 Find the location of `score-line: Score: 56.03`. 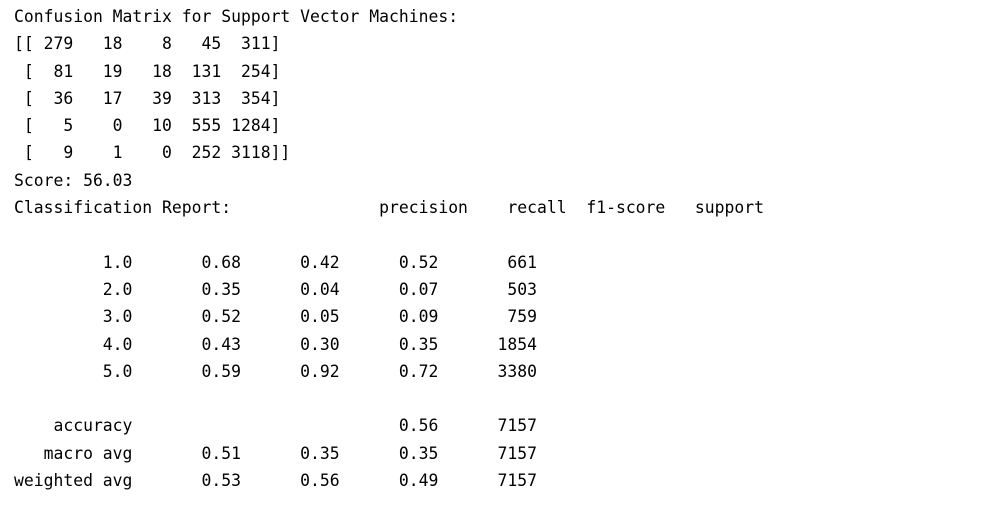

score-line: Score: 56.03 is located at coordinates (73, 180).